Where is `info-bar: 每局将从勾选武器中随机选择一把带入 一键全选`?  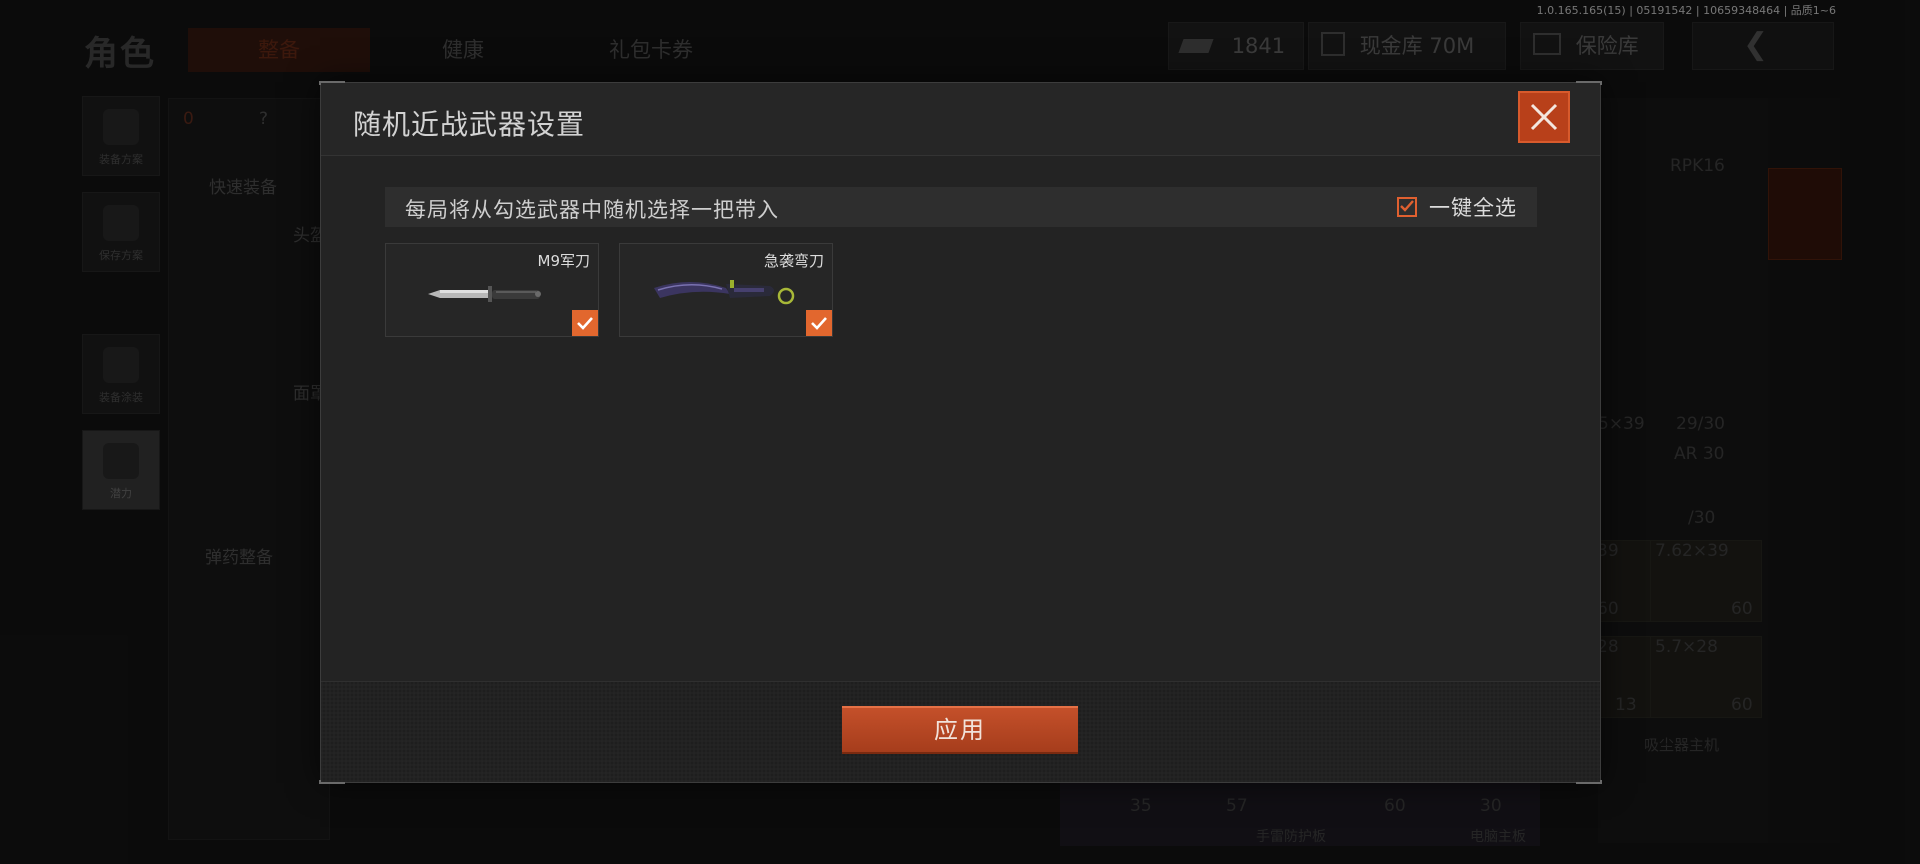 info-bar: 每局将从勾选武器中随机选择一把带入 一键全选 is located at coordinates (961, 207).